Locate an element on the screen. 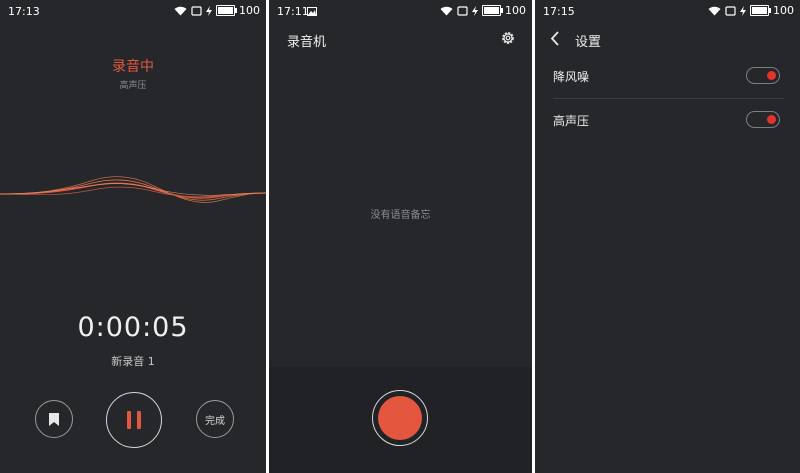 The height and width of the screenshot is (473, 800). page-title: 录音机 is located at coordinates (307, 42).